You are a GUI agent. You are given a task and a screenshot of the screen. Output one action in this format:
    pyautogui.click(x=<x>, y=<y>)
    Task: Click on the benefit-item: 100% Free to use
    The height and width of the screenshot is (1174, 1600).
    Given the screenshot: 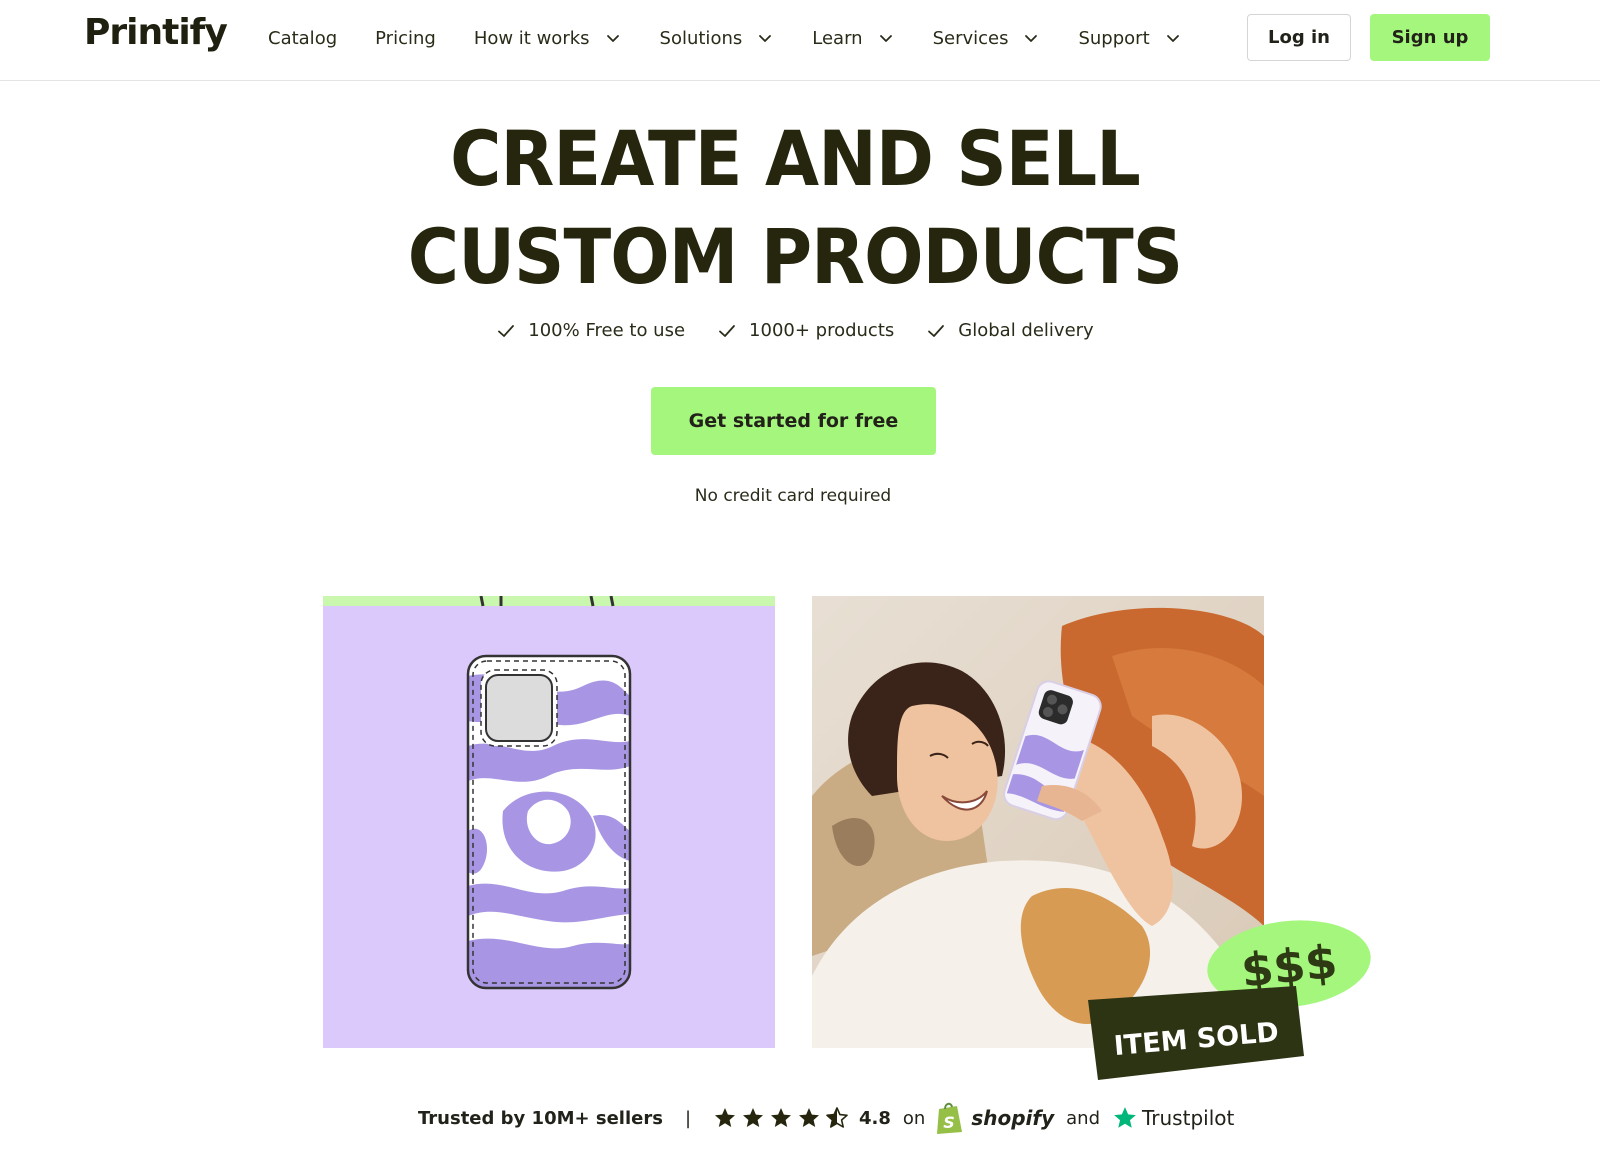 What is the action you would take?
    pyautogui.click(x=590, y=330)
    